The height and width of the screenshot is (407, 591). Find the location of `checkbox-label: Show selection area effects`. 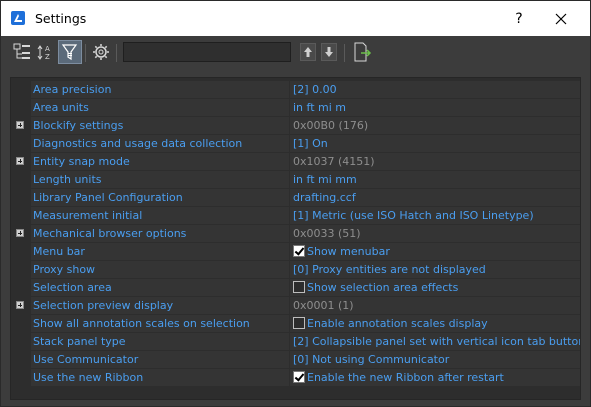

checkbox-label: Show selection area effects is located at coordinates (383, 287).